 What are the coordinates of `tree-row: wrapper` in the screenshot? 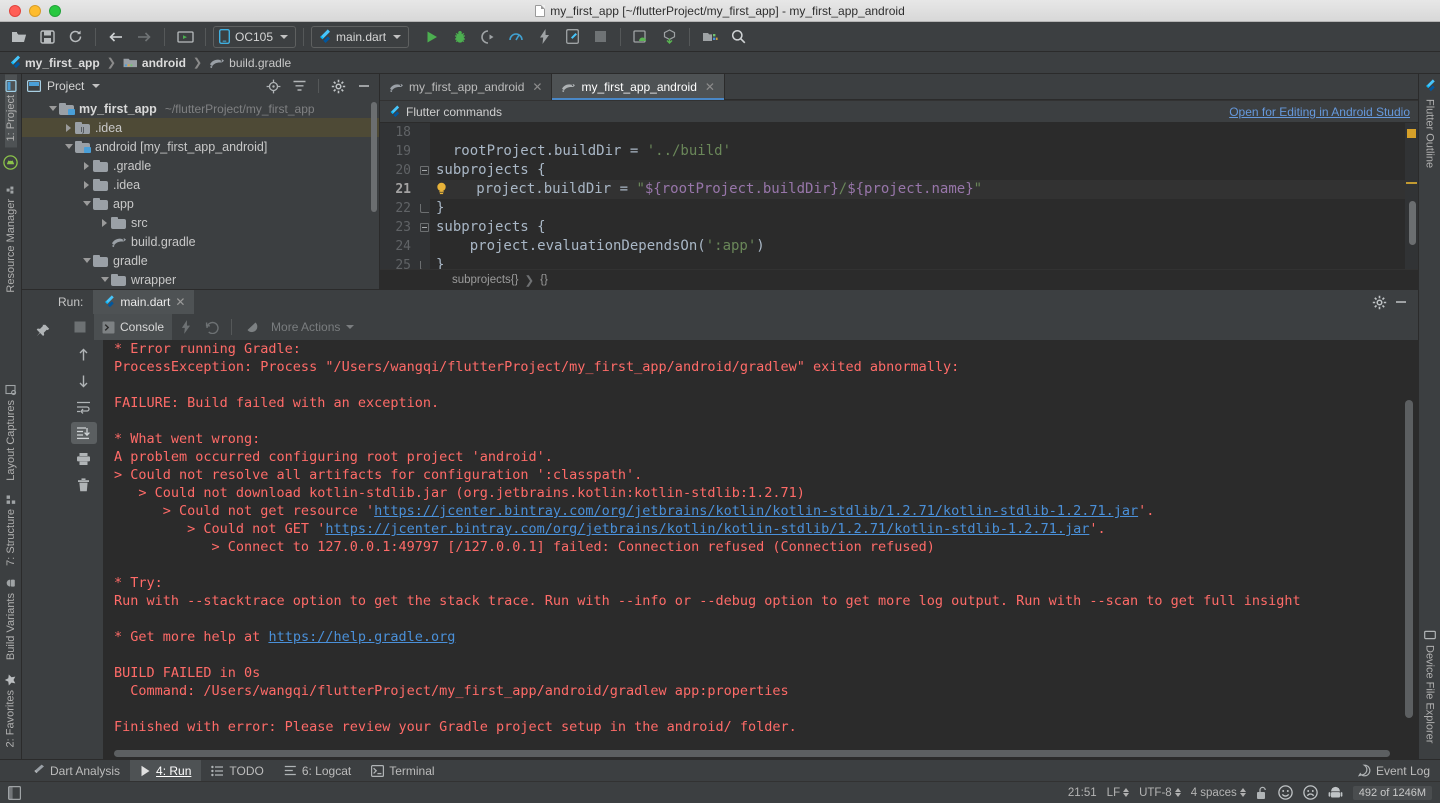 It's located at (200, 279).